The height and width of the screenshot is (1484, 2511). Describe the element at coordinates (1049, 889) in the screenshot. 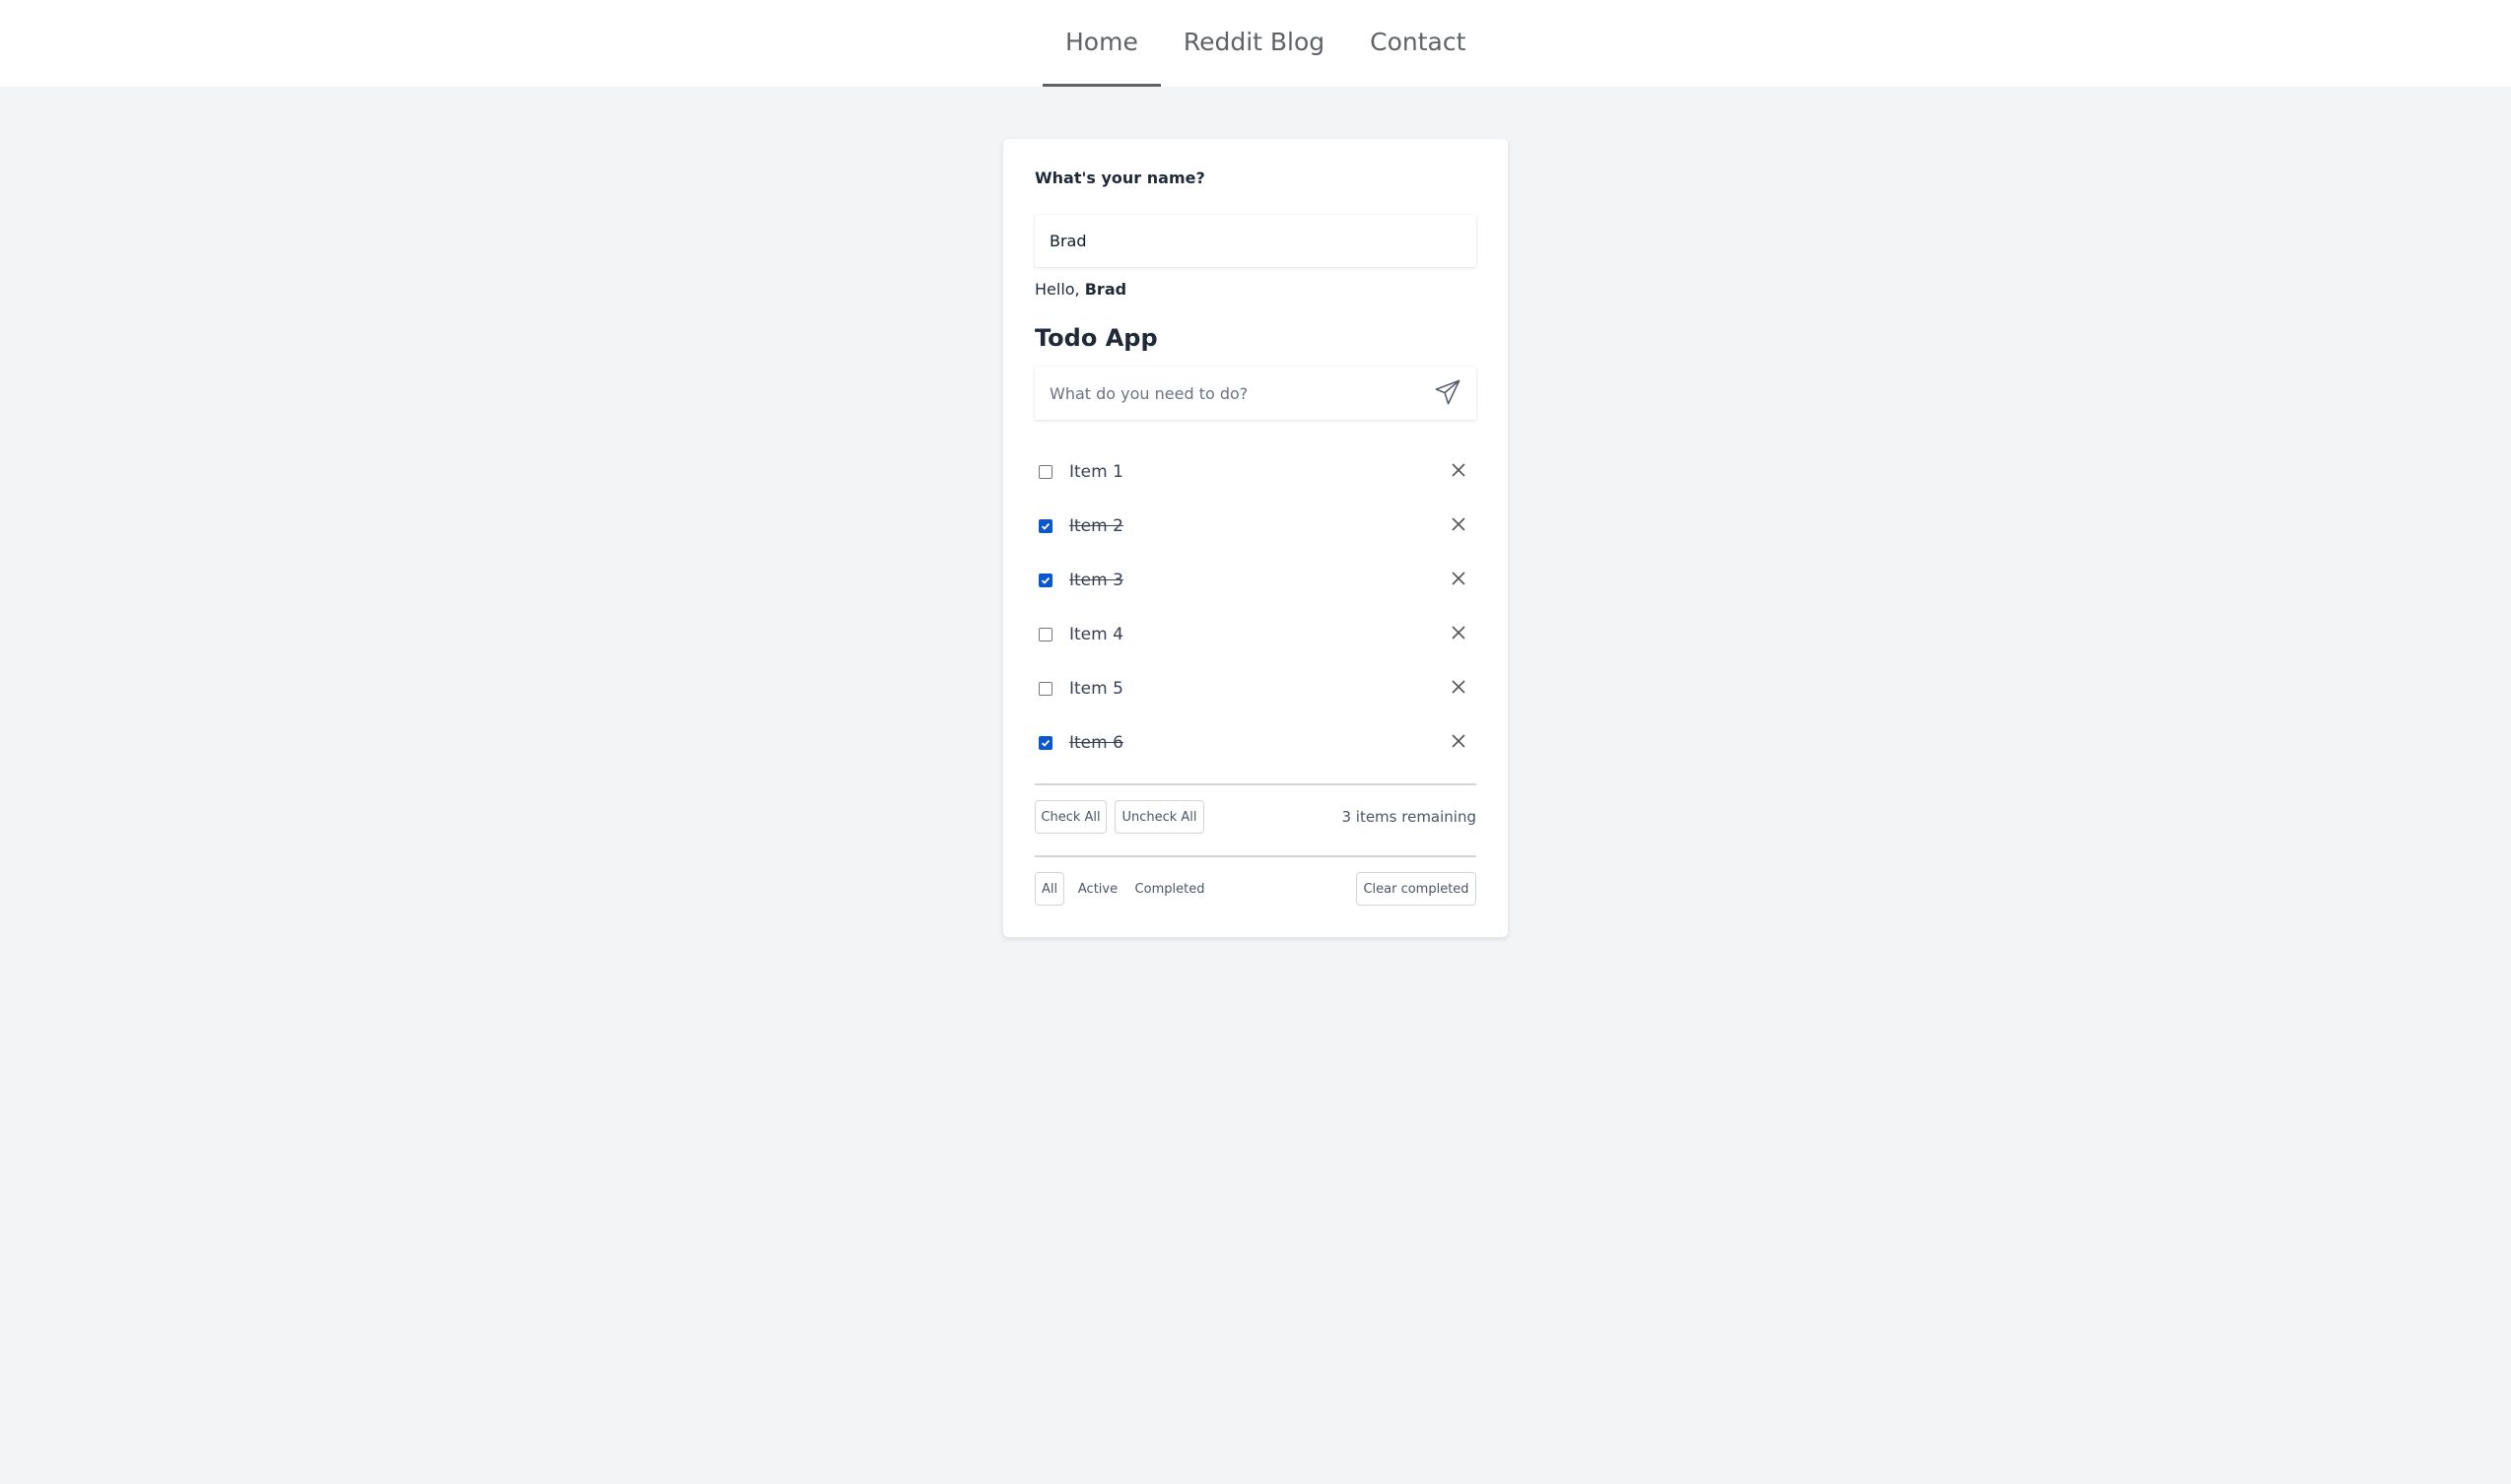

I see `filter-all: All` at that location.